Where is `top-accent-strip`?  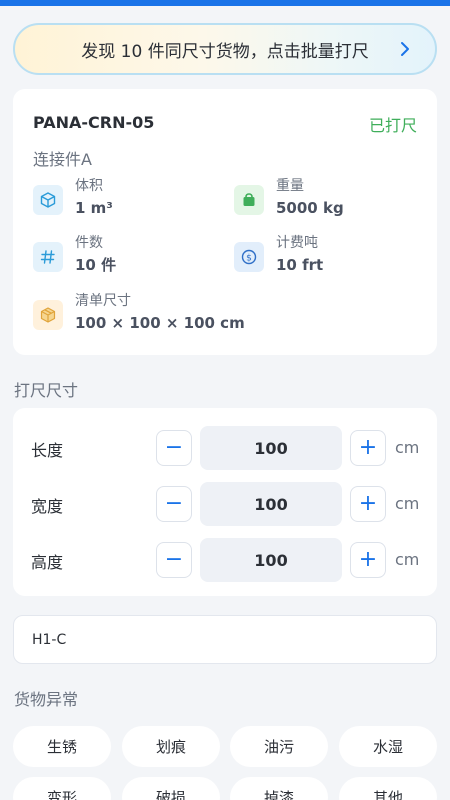 top-accent-strip is located at coordinates (225, 3).